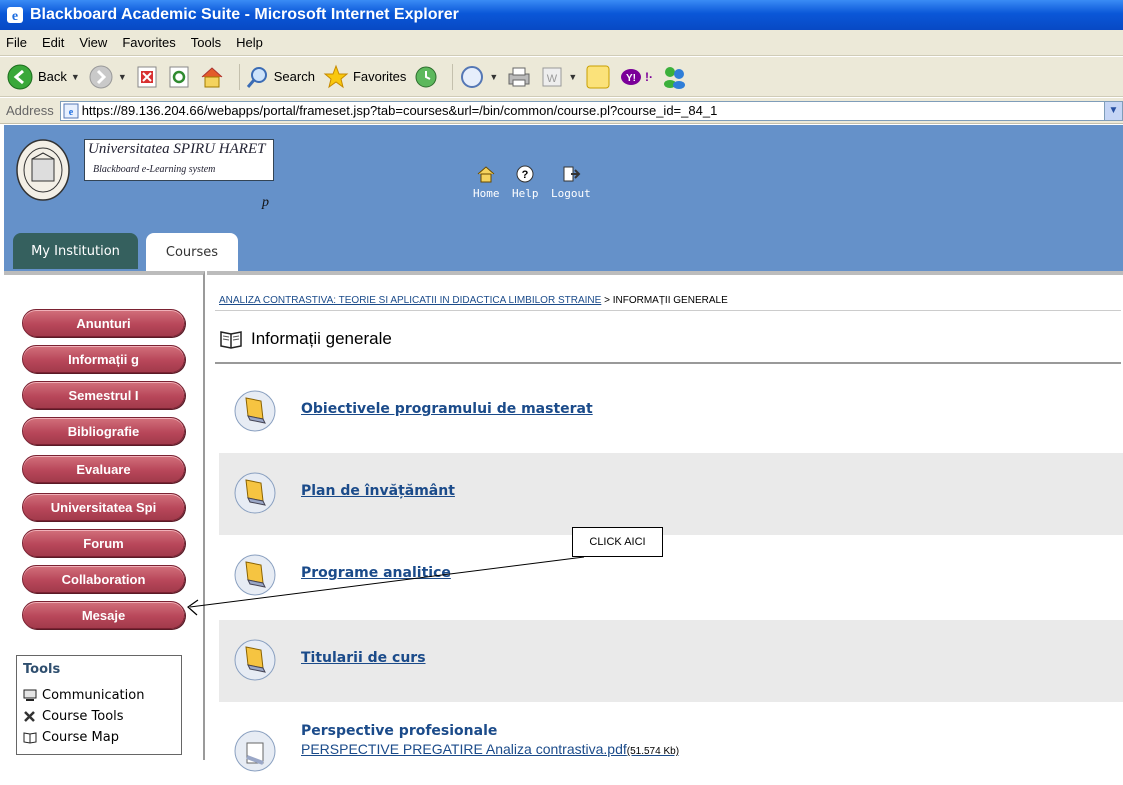 The width and height of the screenshot is (1123, 785). I want to click on back-label: Back, so click(52, 76).